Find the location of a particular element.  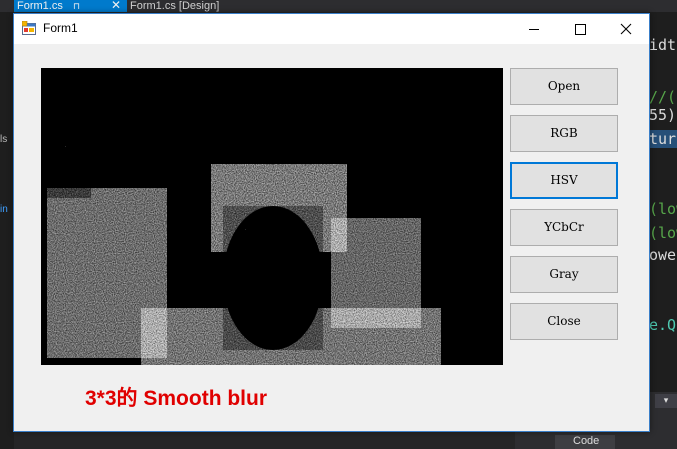

ide-tab-label: Form1.cs is located at coordinates (40, 6).